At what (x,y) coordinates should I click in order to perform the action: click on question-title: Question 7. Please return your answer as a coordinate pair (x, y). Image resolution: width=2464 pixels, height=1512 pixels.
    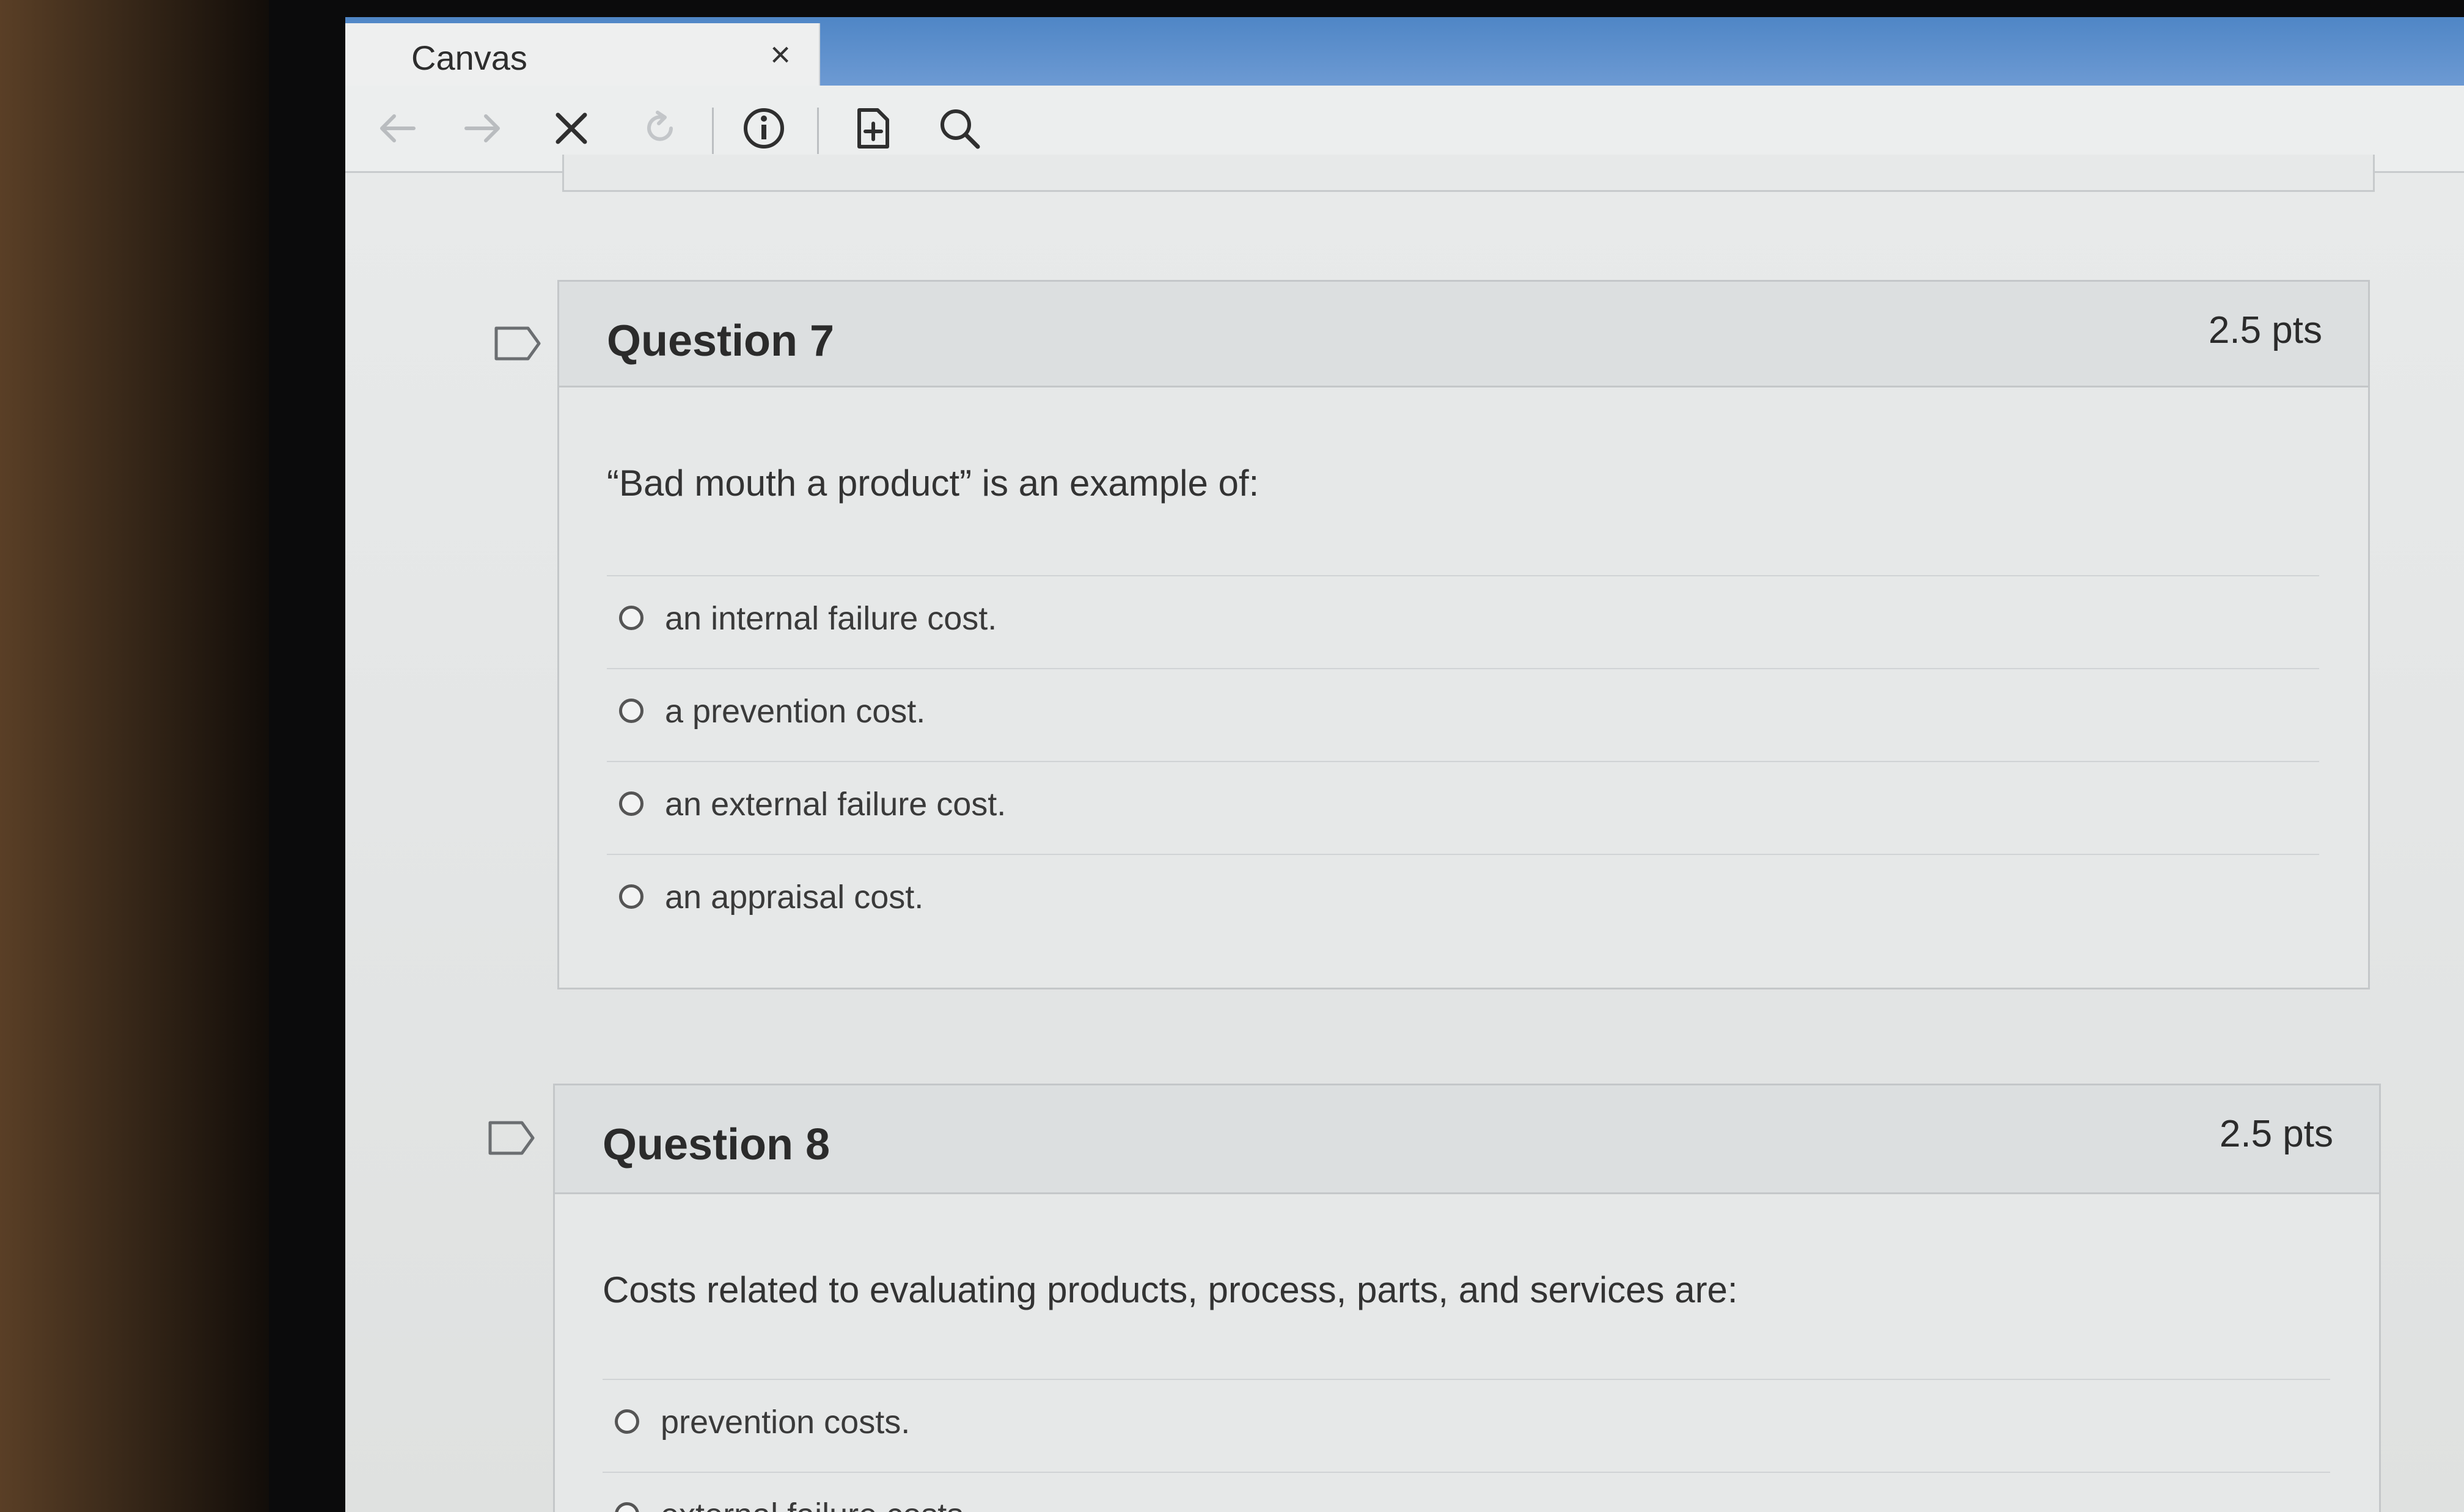
    Looking at the image, I should click on (721, 341).